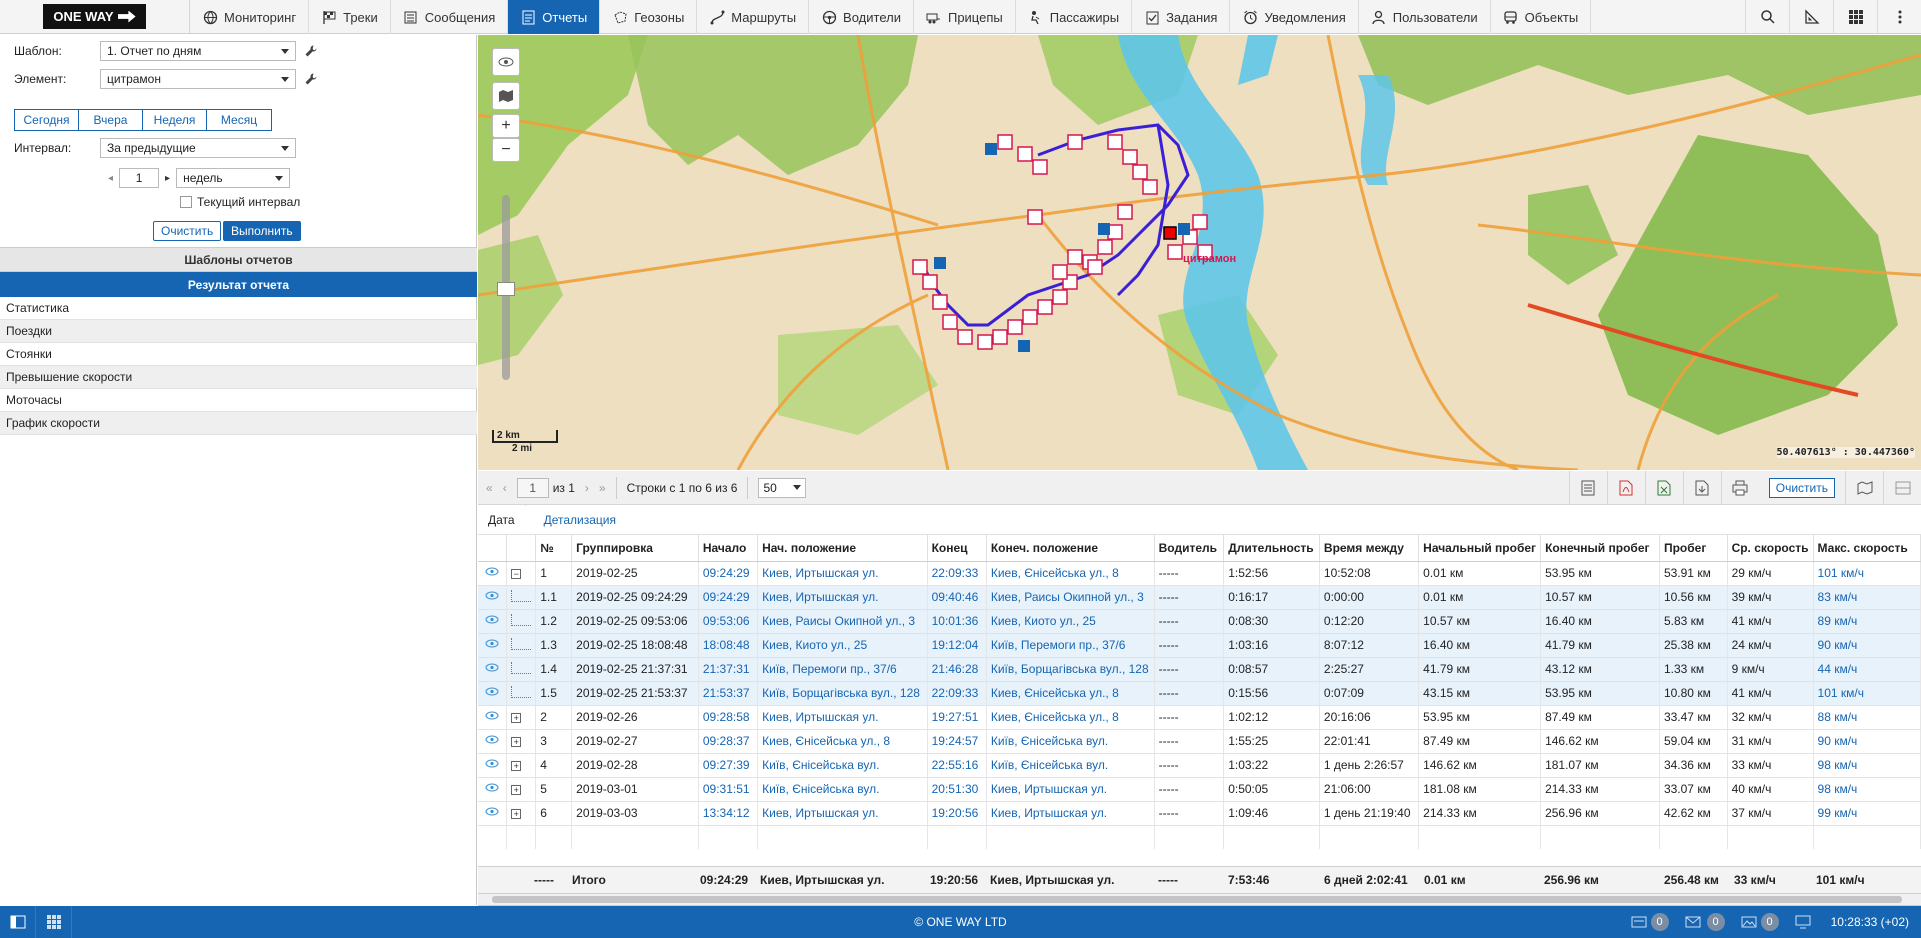 This screenshot has width=1921, height=938. Describe the element at coordinates (167, 178) in the screenshot. I see `increment-arrow-icon: ▸` at that location.